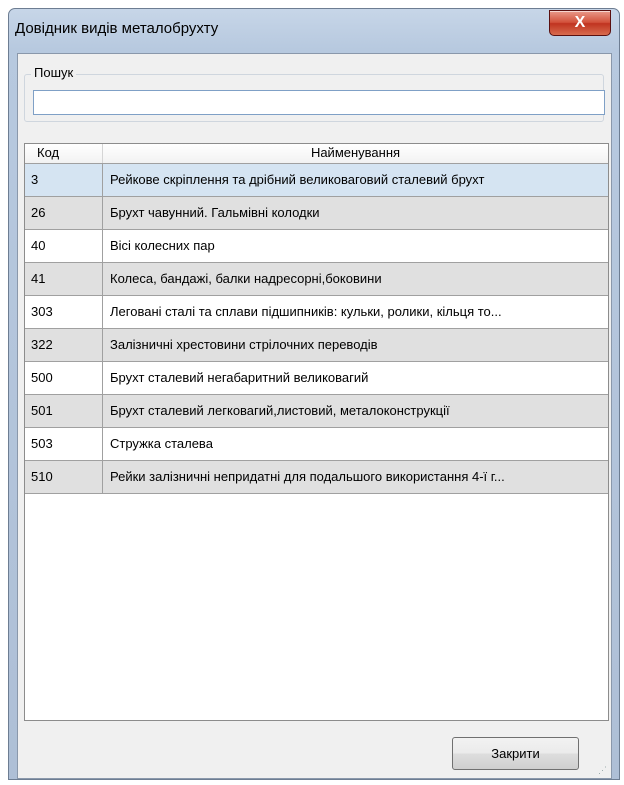 The height and width of the screenshot is (785, 624). I want to click on search-group: Пошук, so click(314, 93).